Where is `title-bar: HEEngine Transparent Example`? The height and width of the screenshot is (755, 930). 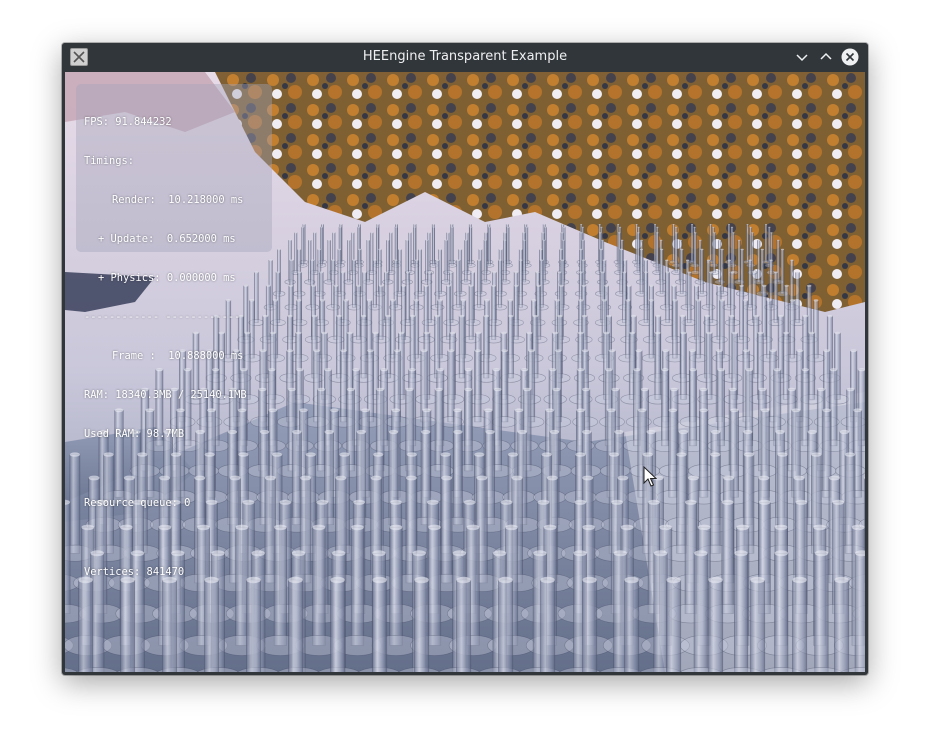
title-bar: HEEngine Transparent Example is located at coordinates (465, 57).